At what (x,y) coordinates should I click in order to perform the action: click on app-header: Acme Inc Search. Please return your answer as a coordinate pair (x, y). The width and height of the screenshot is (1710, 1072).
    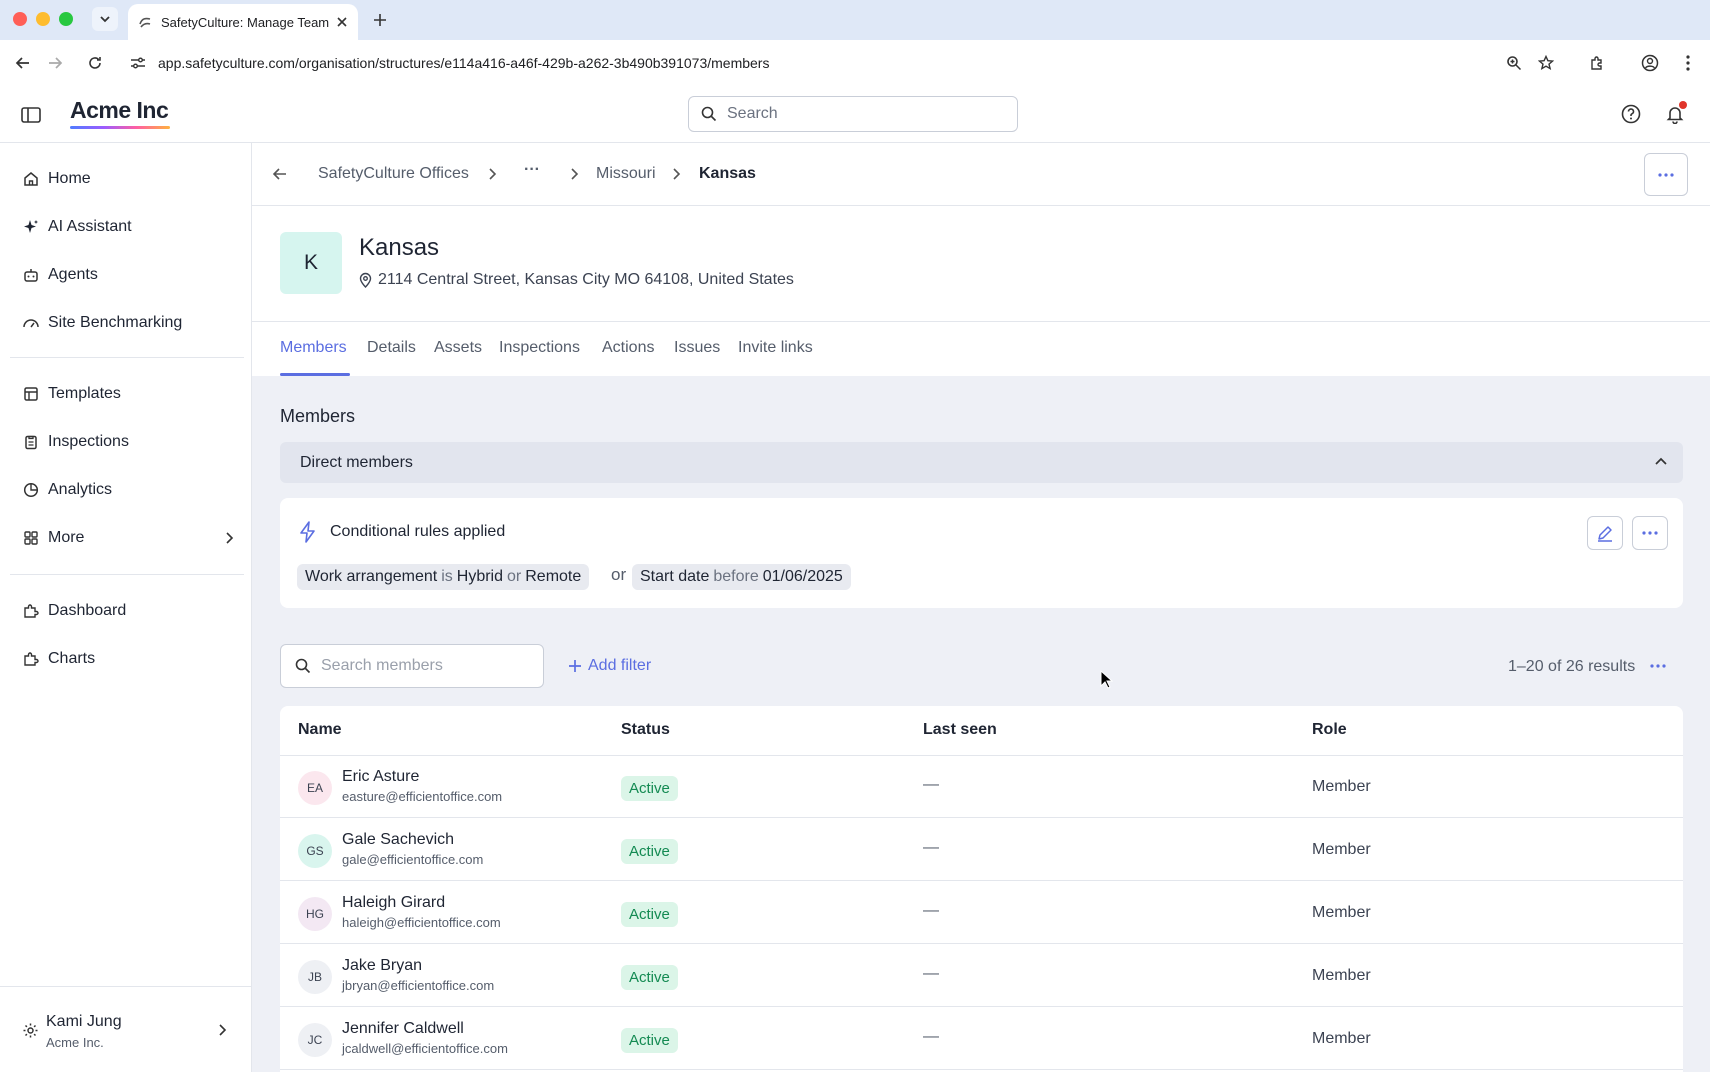
    Looking at the image, I should click on (855, 114).